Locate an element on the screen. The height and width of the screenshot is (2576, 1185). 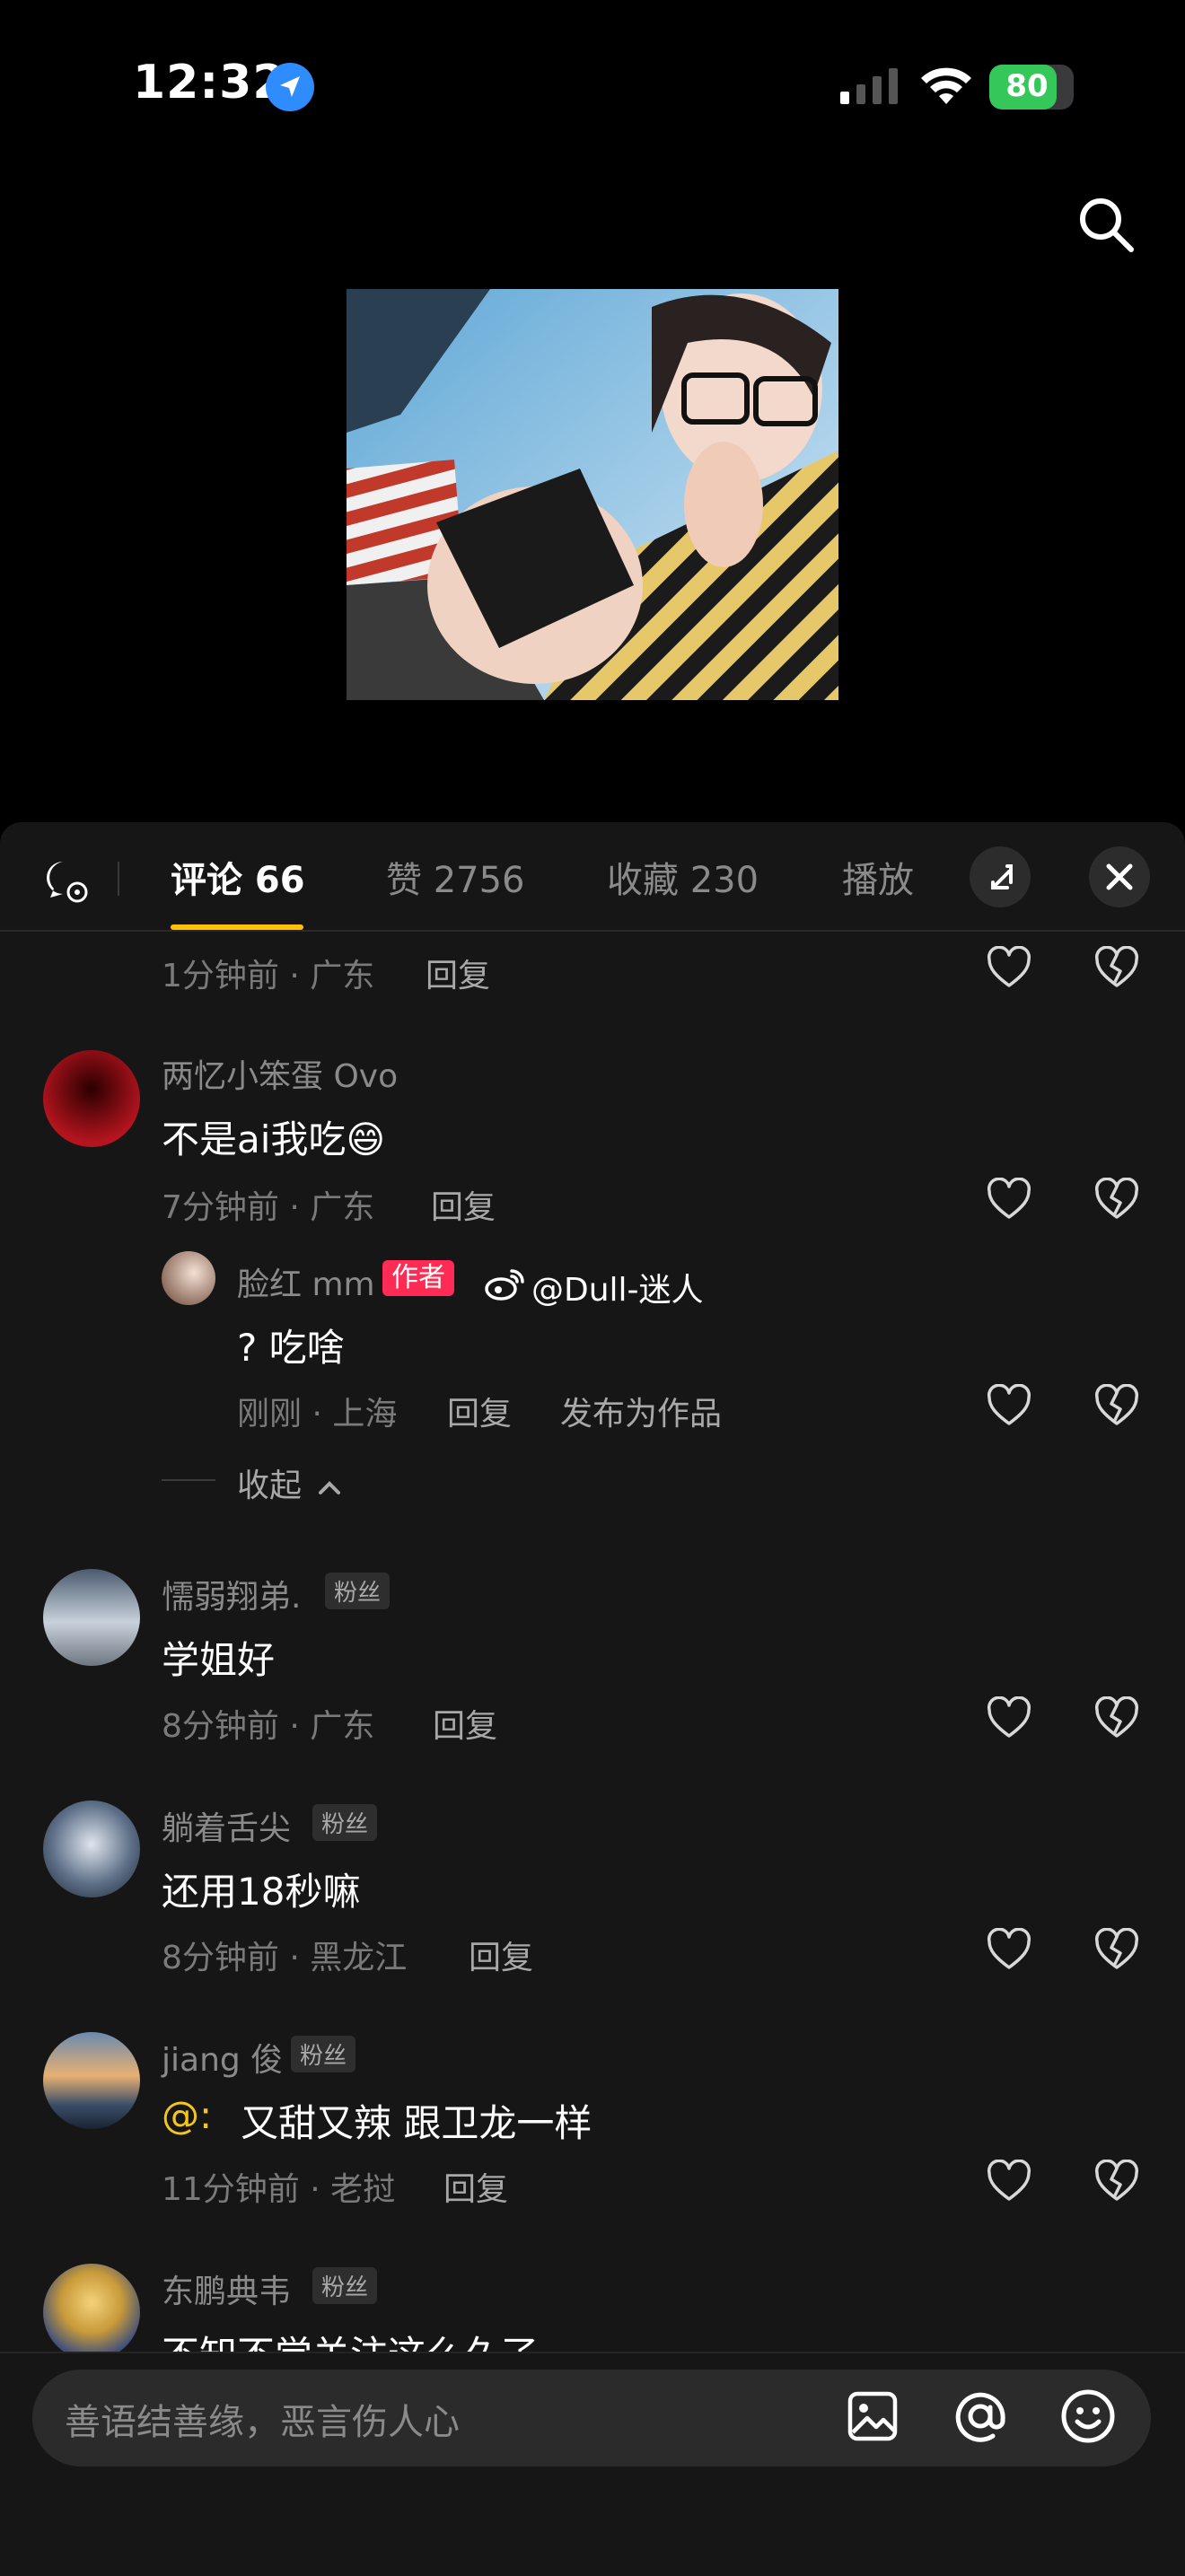
close-icon is located at coordinates (1119, 876).